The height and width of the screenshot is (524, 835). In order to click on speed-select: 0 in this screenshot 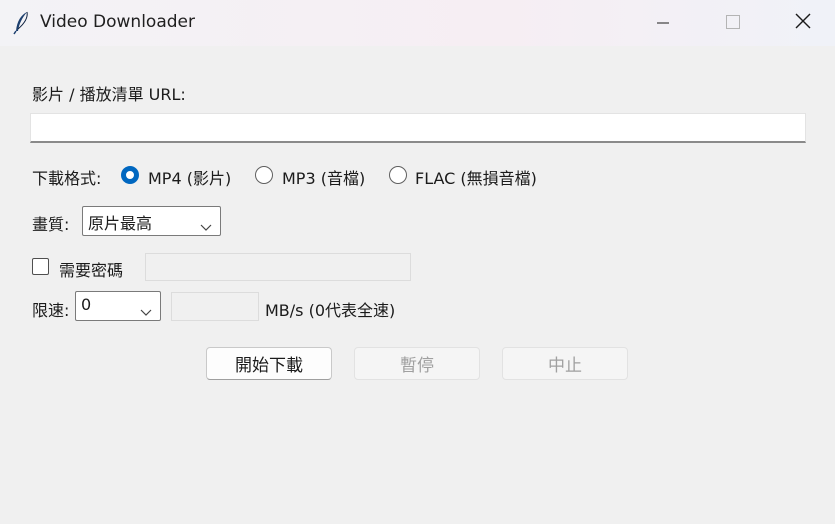, I will do `click(118, 306)`.